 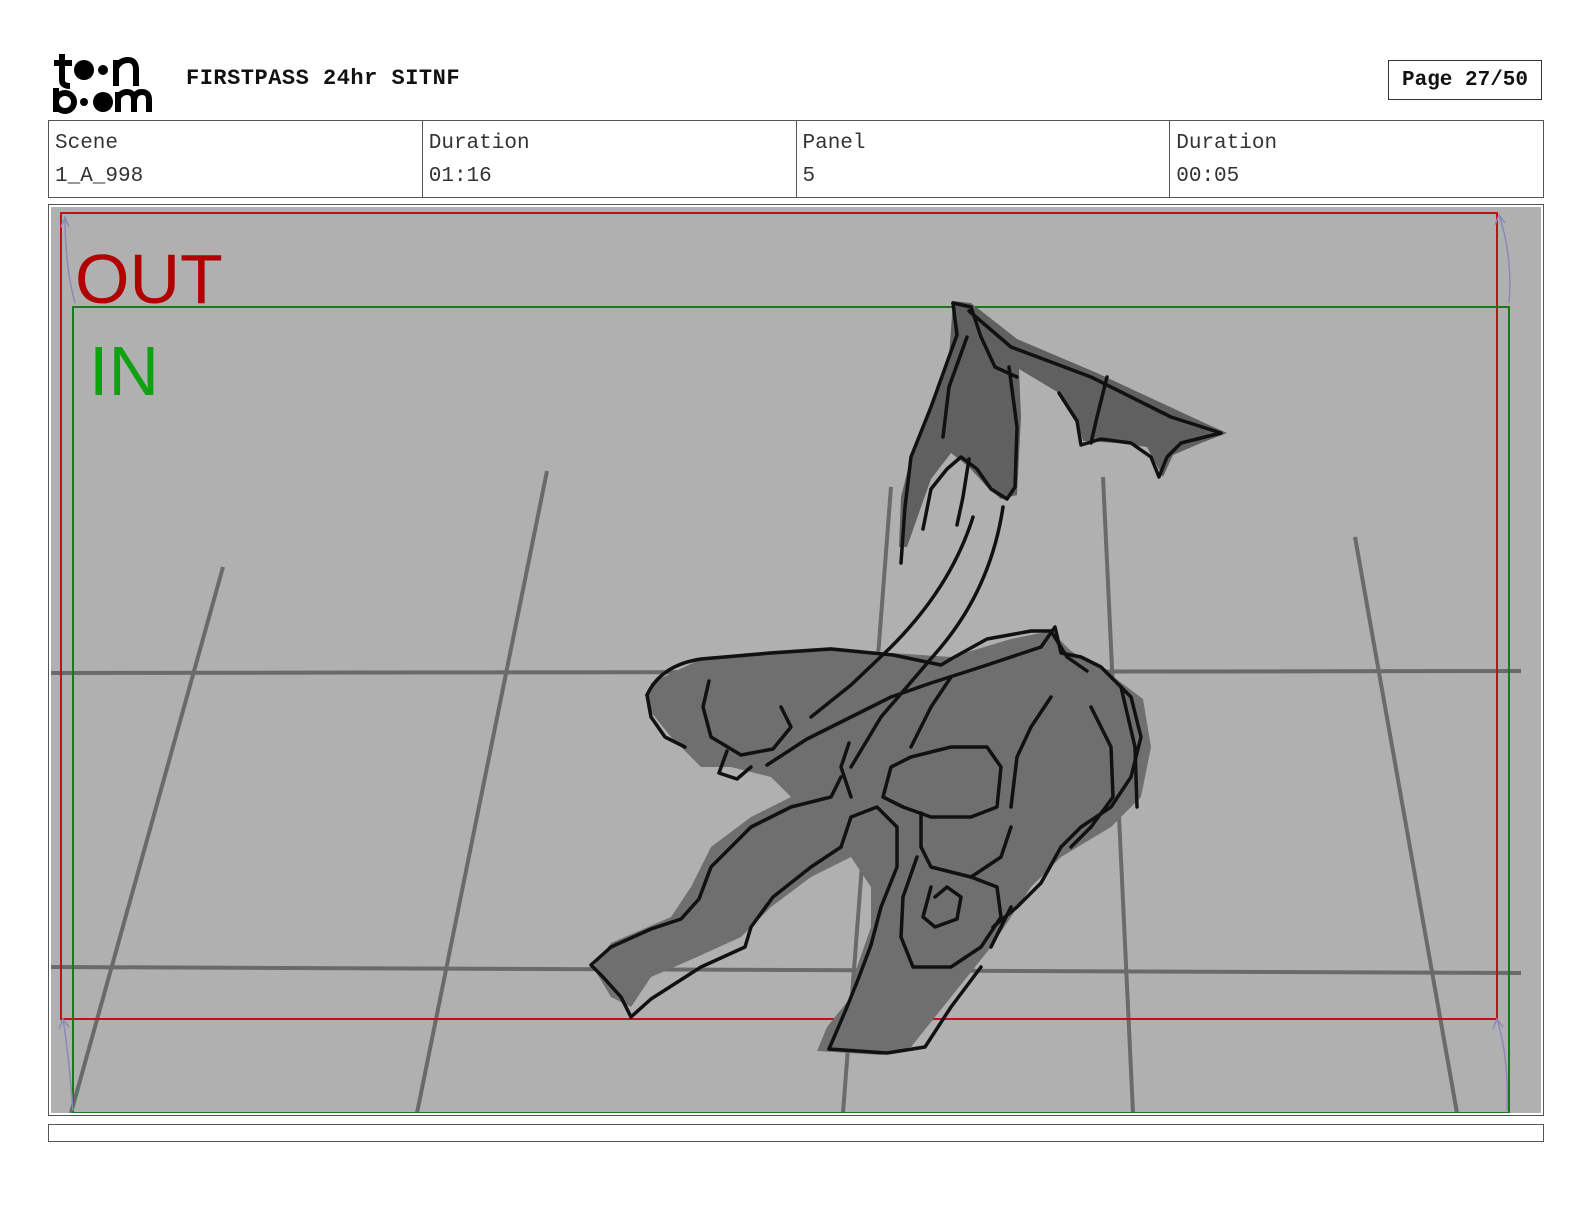 I want to click on panel-value: 5, so click(x=809, y=176).